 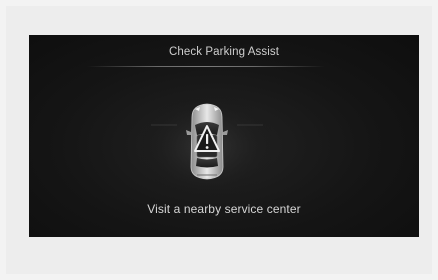 What do you see at coordinates (224, 209) in the screenshot?
I see `service-message: Visit a nearby service center` at bounding box center [224, 209].